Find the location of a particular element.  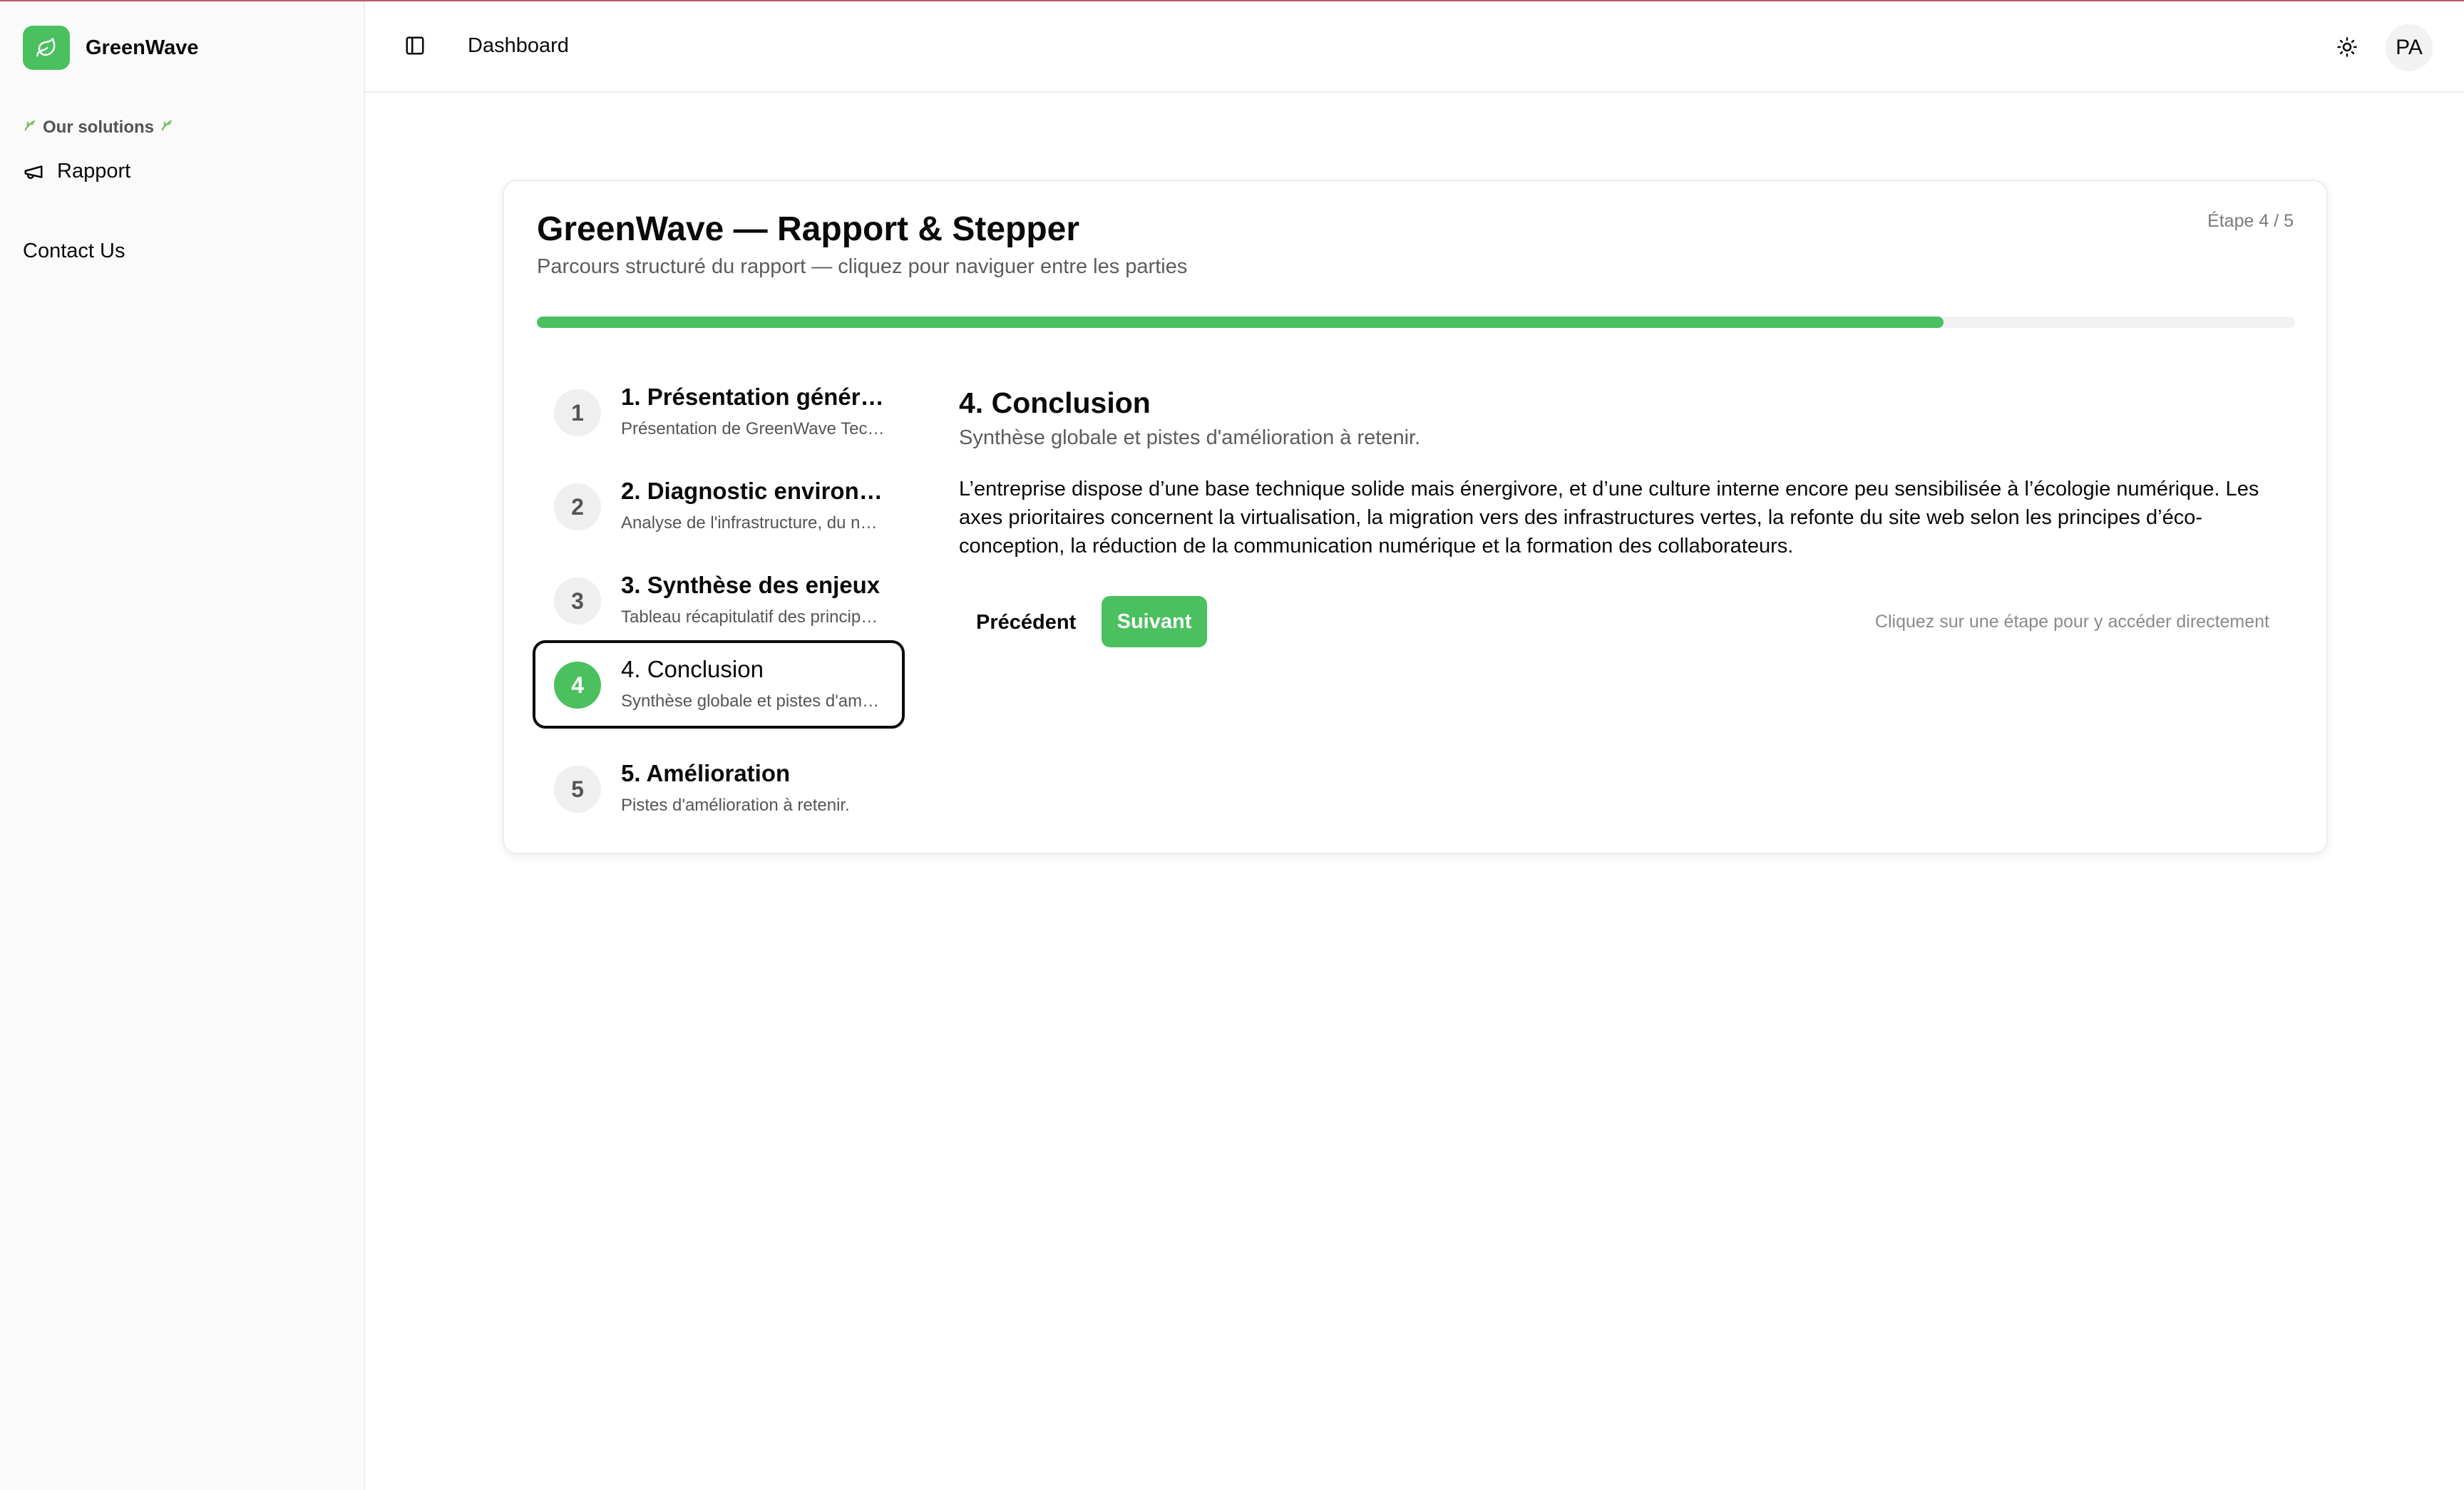

step-indicator: Étape 4 / 5 is located at coordinates (2250, 221).